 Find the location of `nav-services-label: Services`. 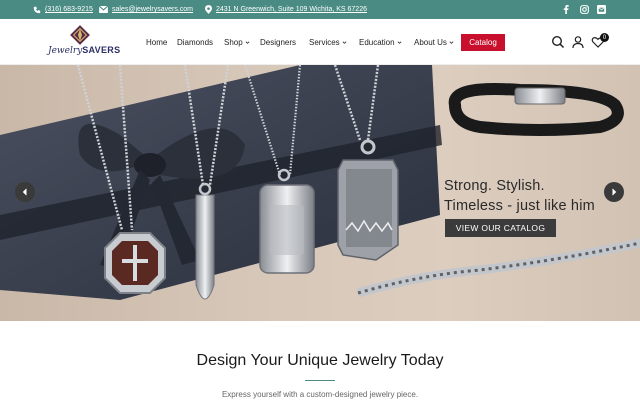

nav-services-label: Services is located at coordinates (324, 42).